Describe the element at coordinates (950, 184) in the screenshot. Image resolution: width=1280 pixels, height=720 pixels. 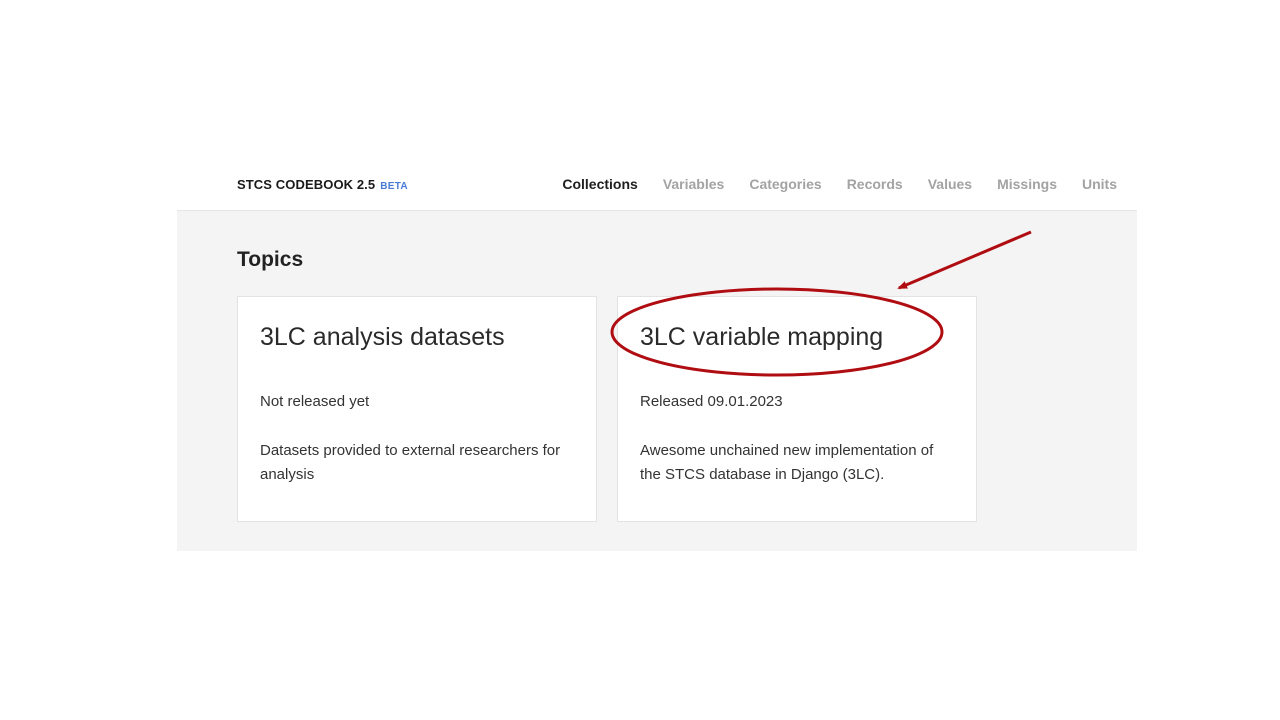
I see `nav-values: Values` at that location.